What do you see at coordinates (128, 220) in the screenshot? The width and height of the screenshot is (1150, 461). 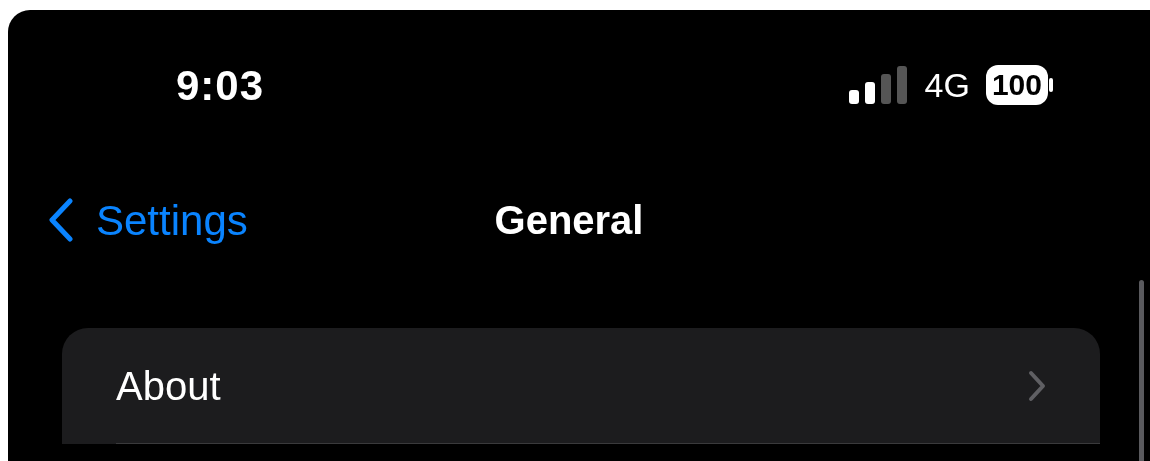 I see `back-button: Settings` at bounding box center [128, 220].